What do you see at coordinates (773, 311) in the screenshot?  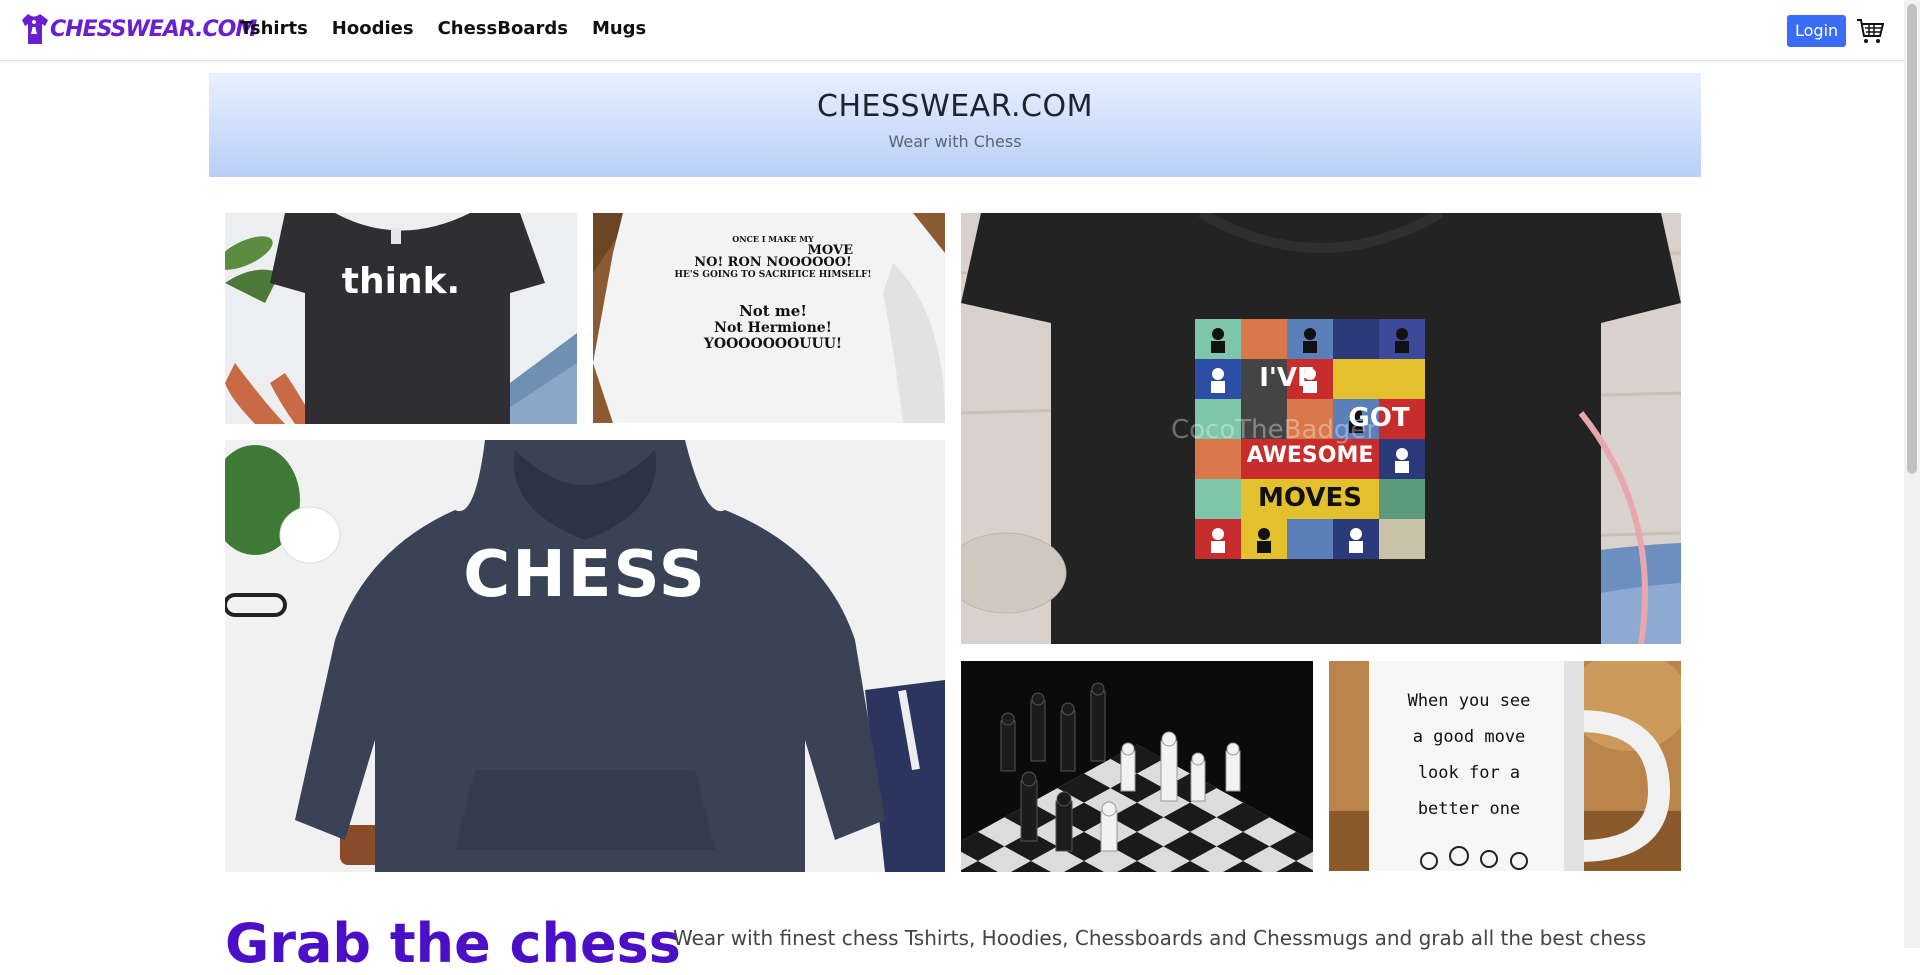 I see `hp-line-5: Not me!` at bounding box center [773, 311].